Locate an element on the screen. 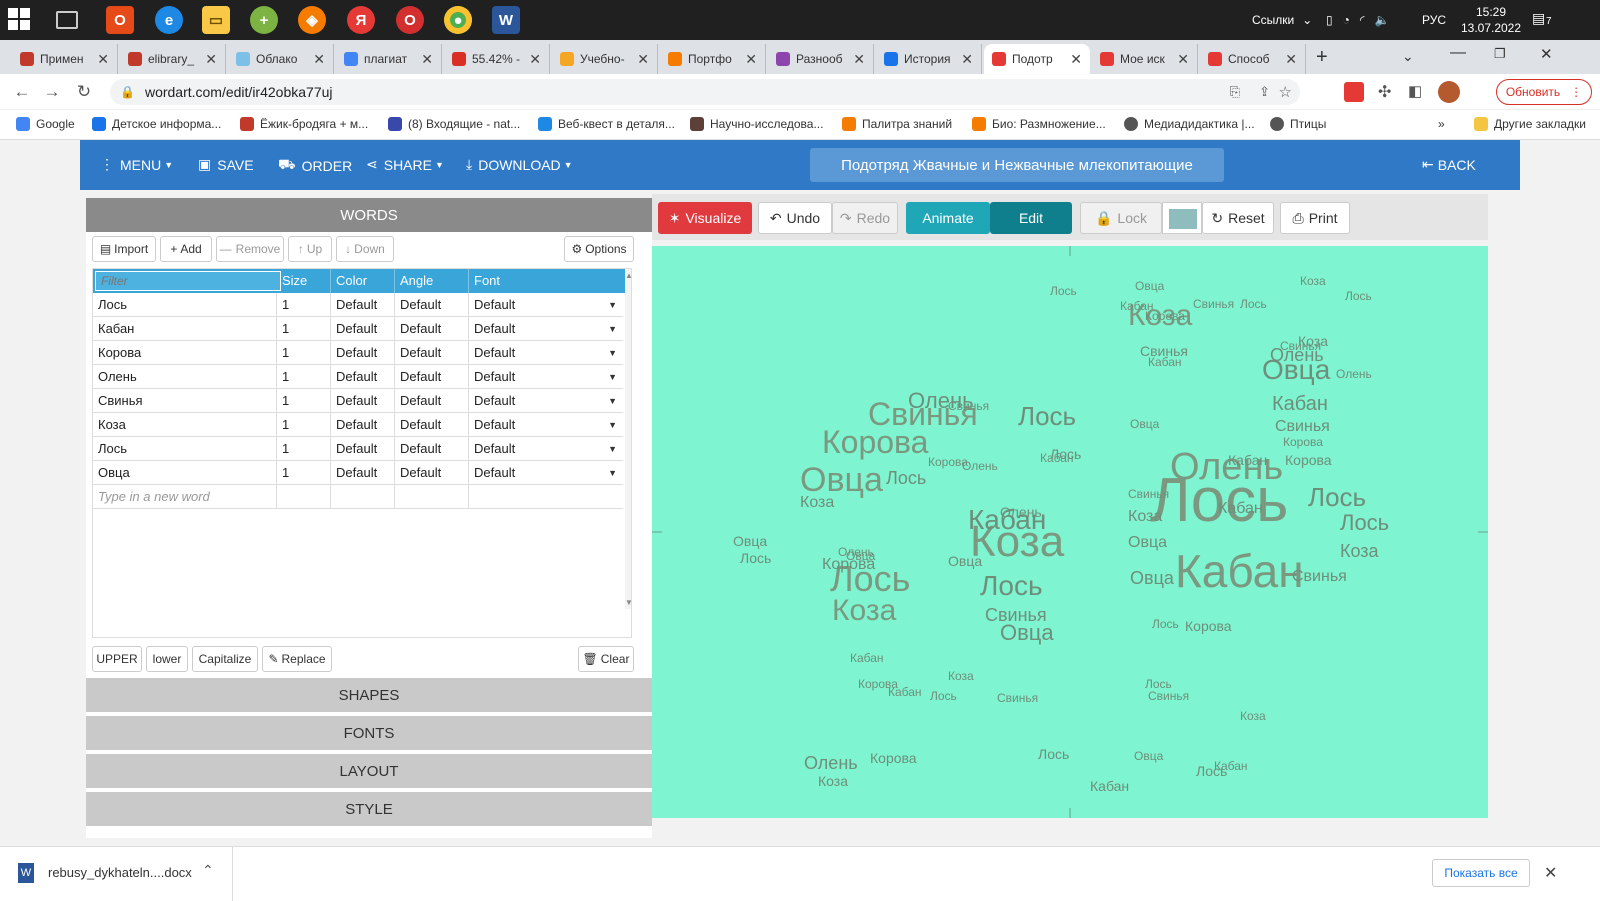 This screenshot has height=901, width=1600. table-row: Овца 1 Default Default Default is located at coordinates (358, 473).